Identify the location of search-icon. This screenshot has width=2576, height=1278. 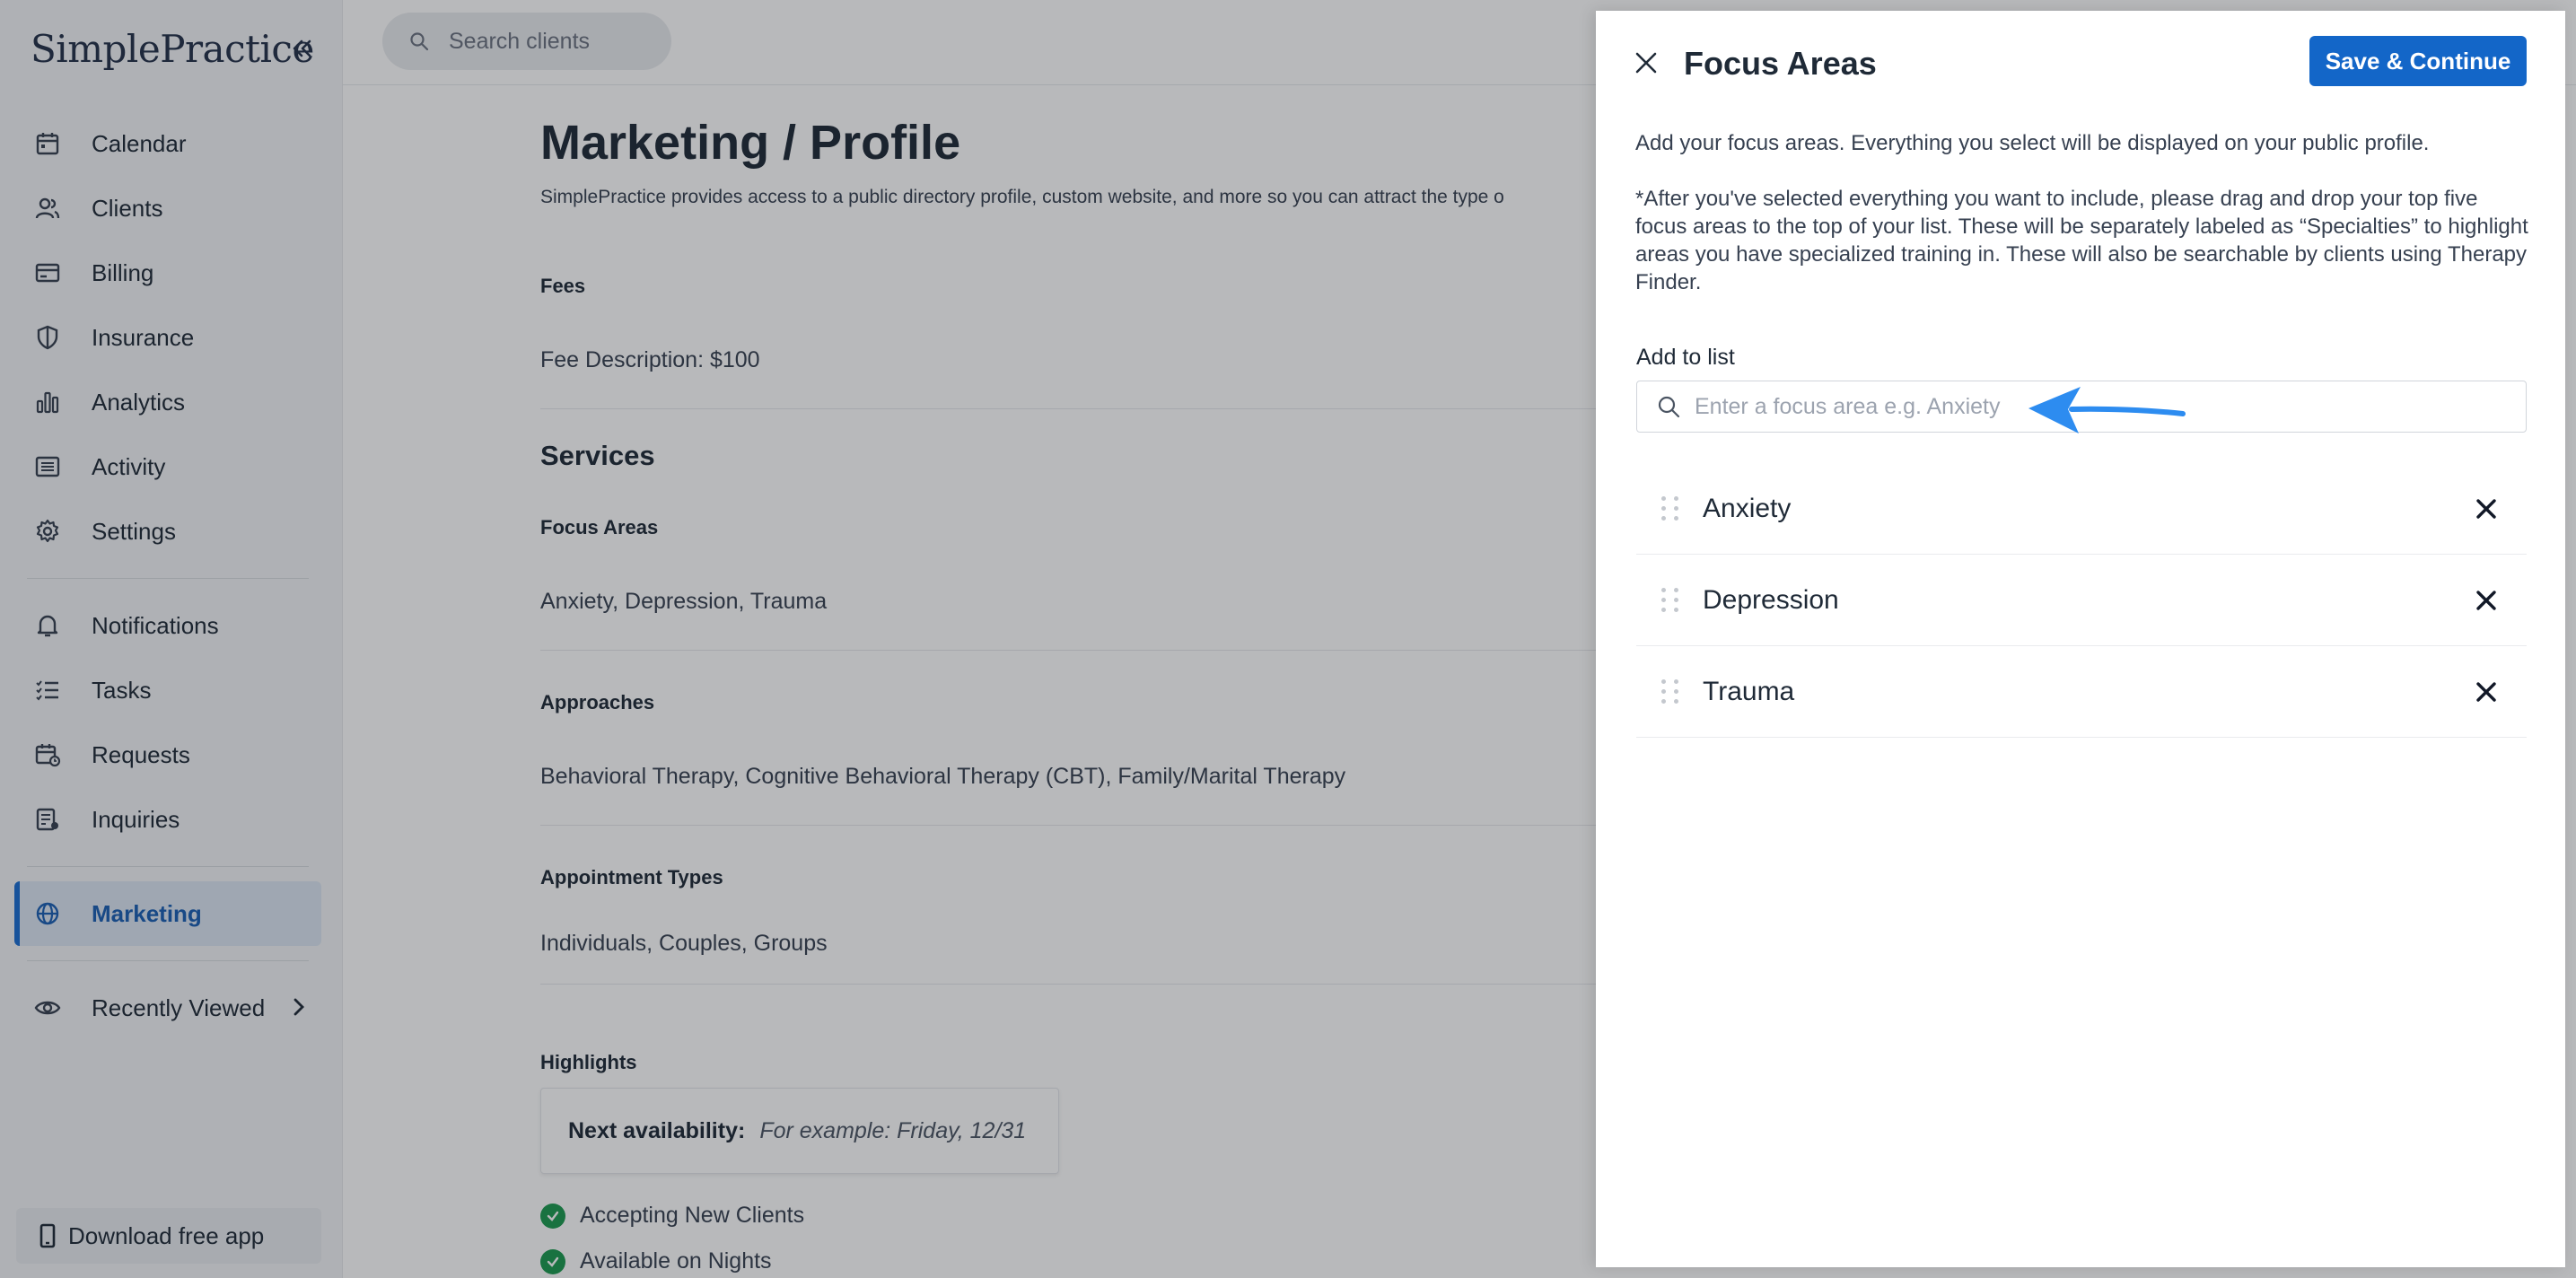
(1669, 407).